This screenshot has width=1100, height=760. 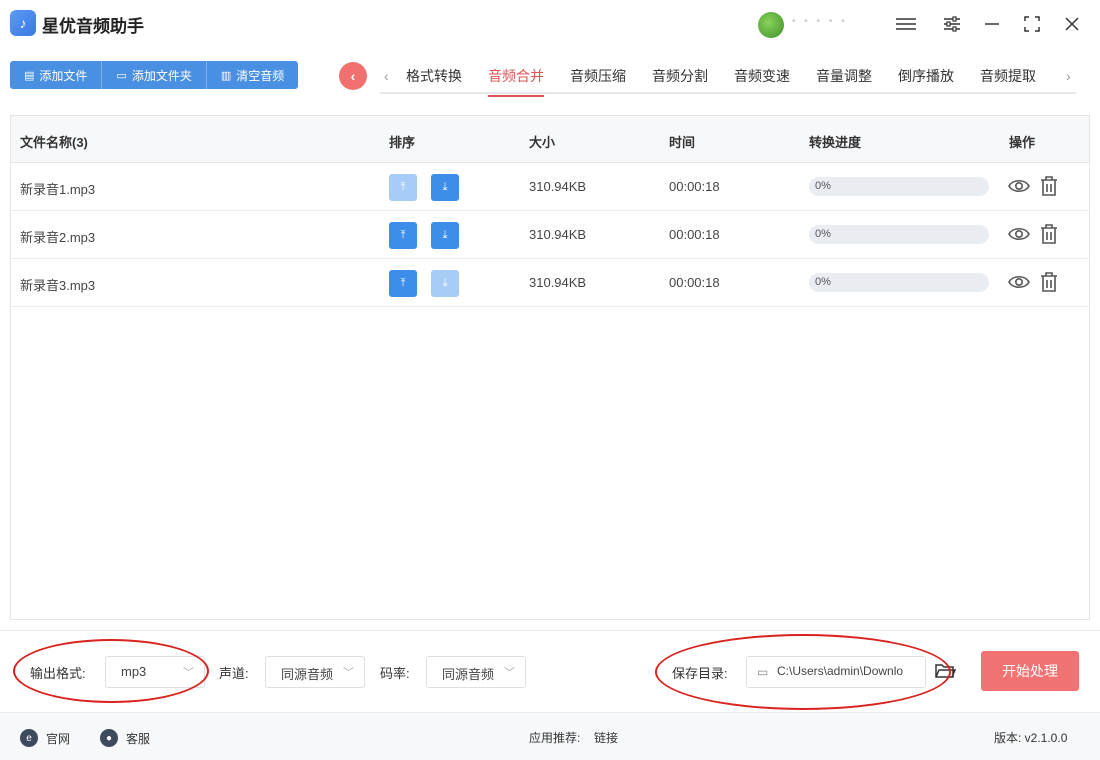 I want to click on settings-sliders-icon, so click(x=952, y=24).